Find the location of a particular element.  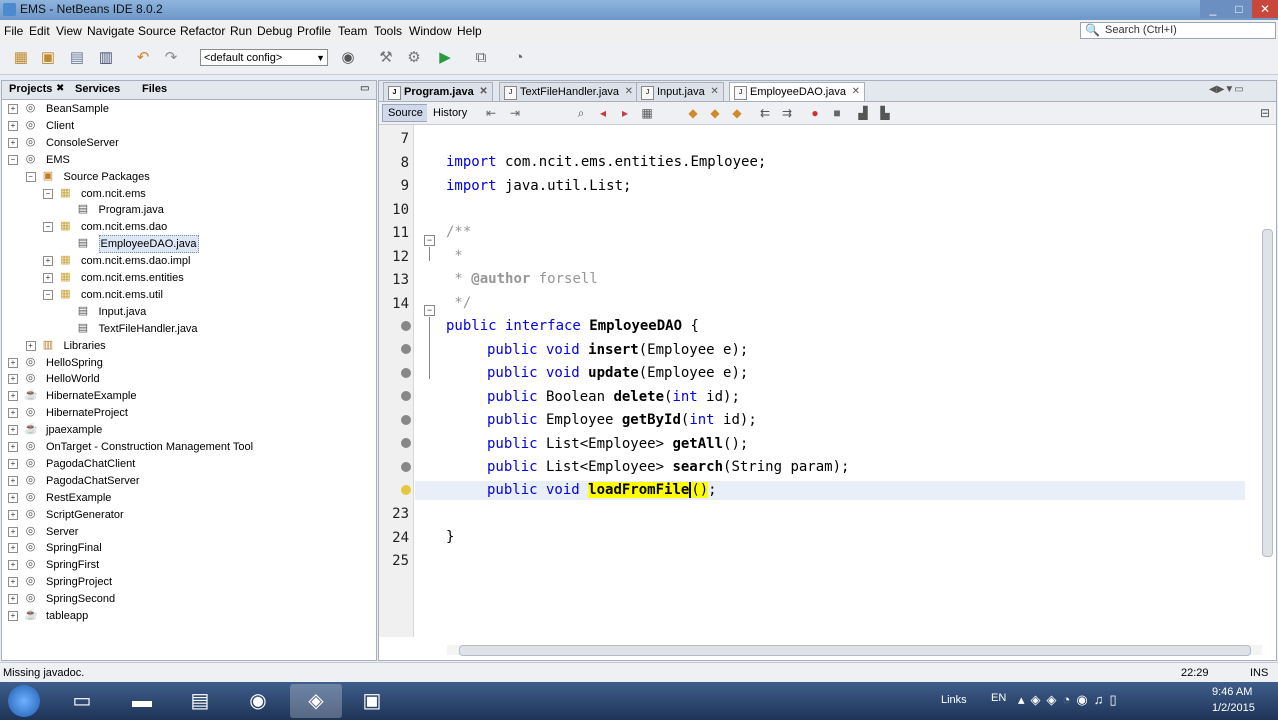

menu-profile: Profile is located at coordinates (314, 31).